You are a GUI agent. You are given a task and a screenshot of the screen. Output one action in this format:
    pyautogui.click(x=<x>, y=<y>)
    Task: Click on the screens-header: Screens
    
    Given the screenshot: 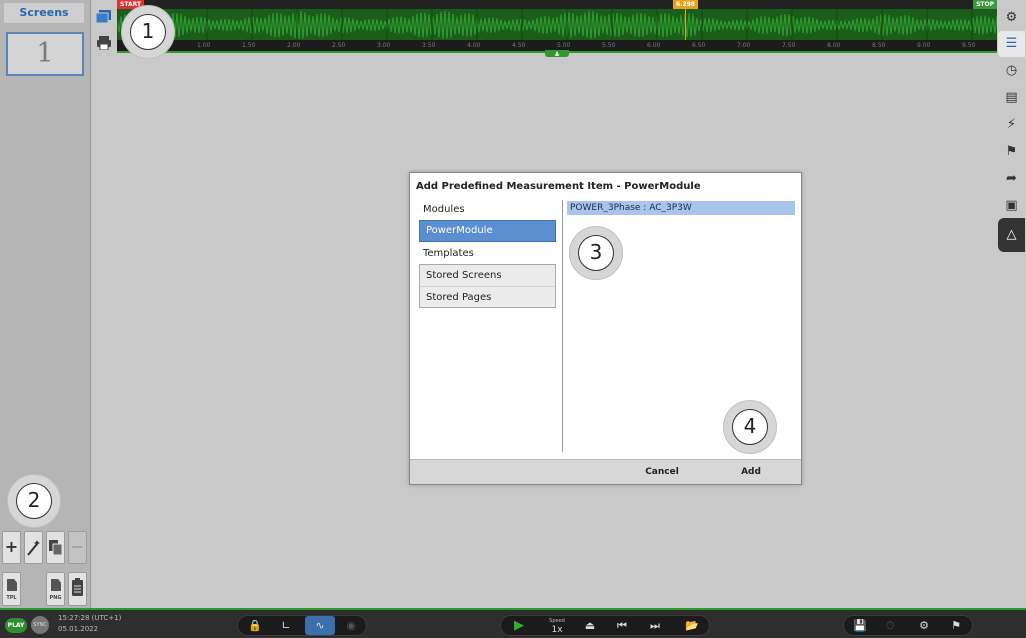 What is the action you would take?
    pyautogui.click(x=44, y=13)
    